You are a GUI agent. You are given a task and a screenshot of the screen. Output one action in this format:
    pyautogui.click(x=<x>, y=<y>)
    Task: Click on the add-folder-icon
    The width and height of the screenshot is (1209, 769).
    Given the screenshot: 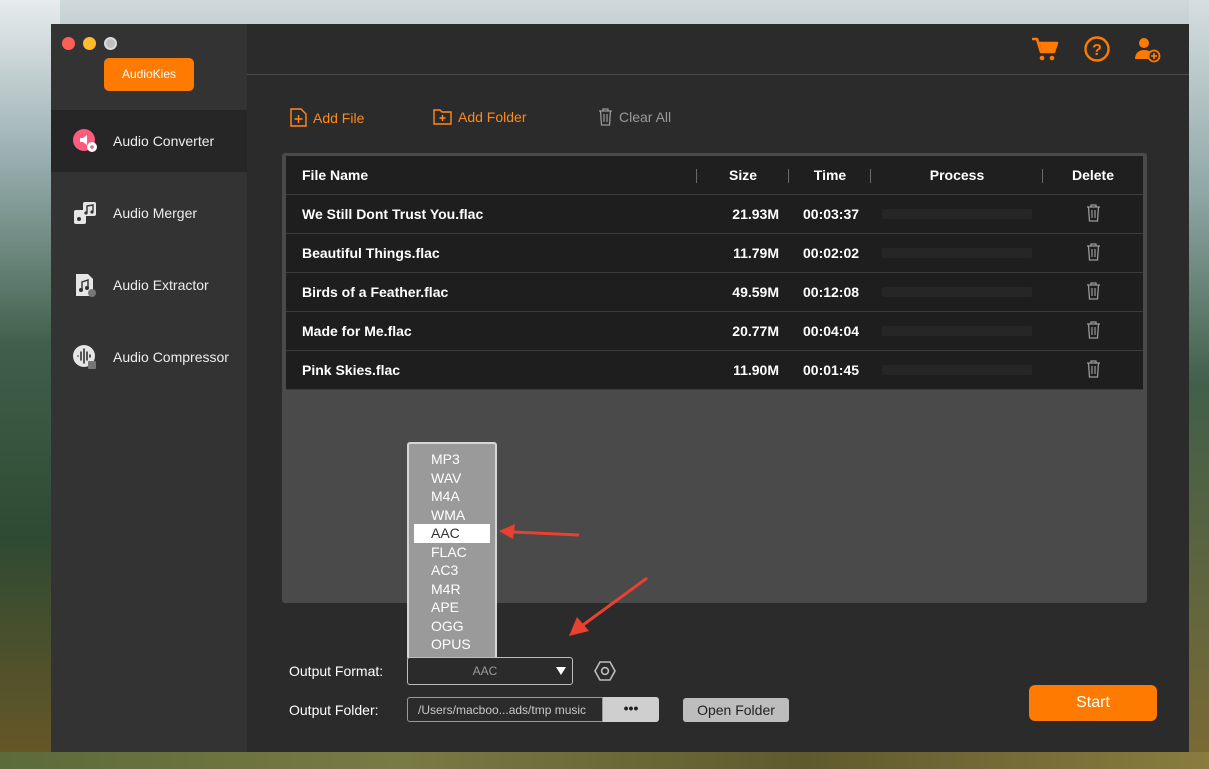 What is the action you would take?
    pyautogui.click(x=442, y=116)
    